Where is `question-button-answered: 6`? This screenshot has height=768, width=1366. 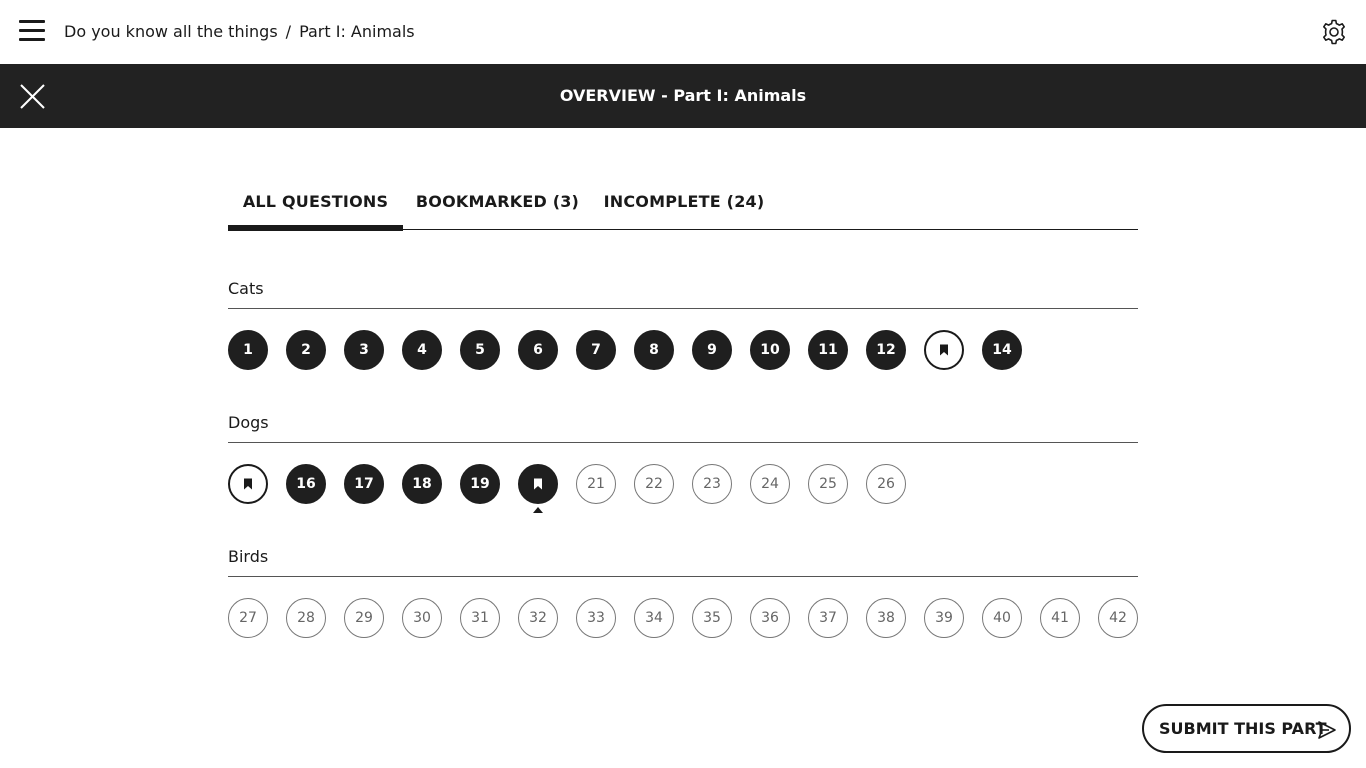
question-button-answered: 6 is located at coordinates (538, 350).